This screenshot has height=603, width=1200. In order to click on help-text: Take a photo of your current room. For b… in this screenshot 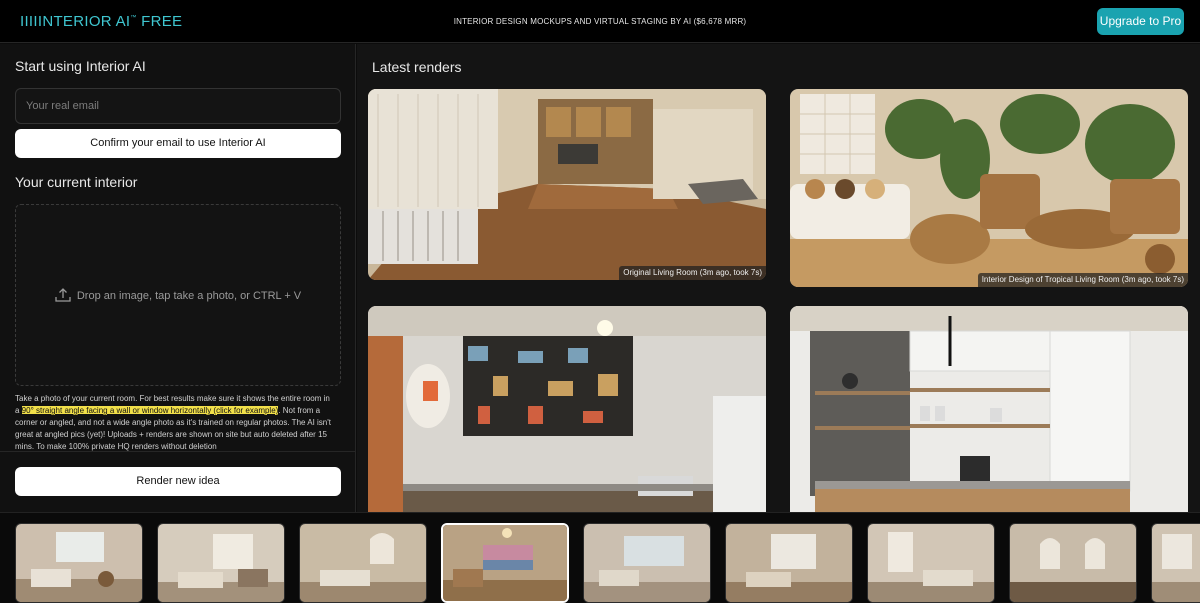, I will do `click(175, 422)`.